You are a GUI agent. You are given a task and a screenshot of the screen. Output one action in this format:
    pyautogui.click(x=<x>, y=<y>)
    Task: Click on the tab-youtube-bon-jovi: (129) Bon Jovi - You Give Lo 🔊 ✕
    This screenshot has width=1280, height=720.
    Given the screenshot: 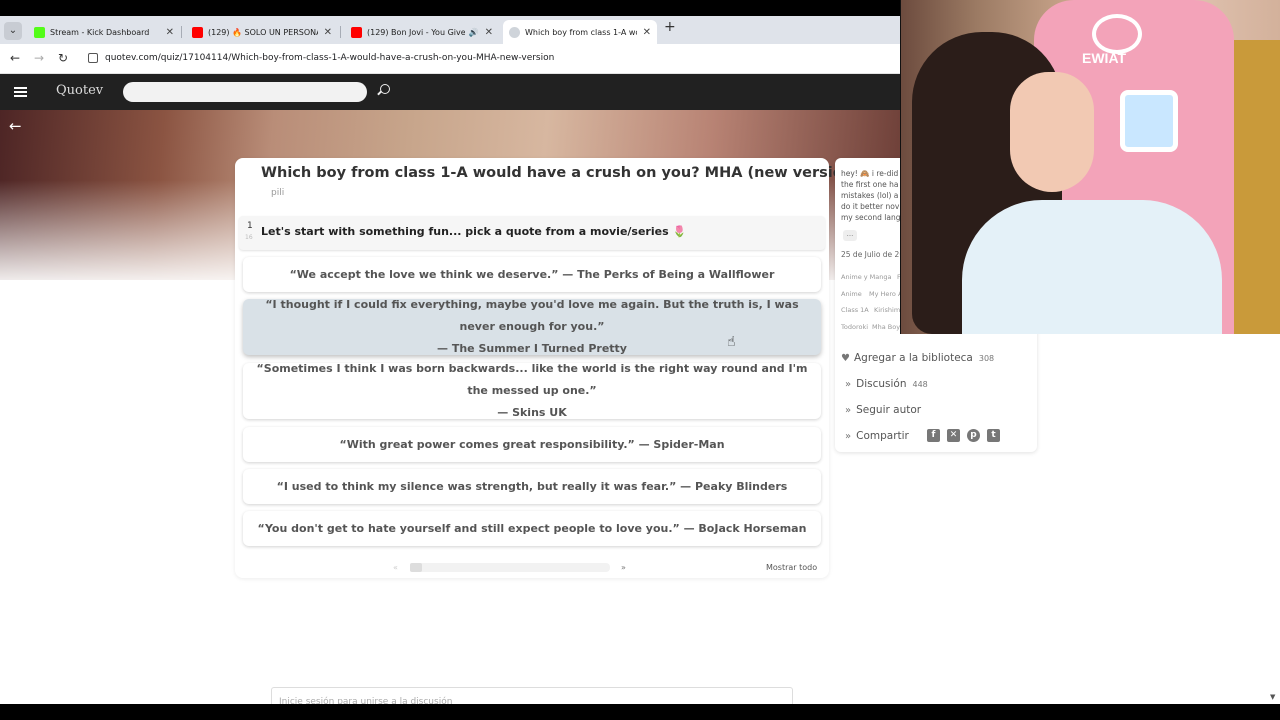 What is the action you would take?
    pyautogui.click(x=422, y=32)
    